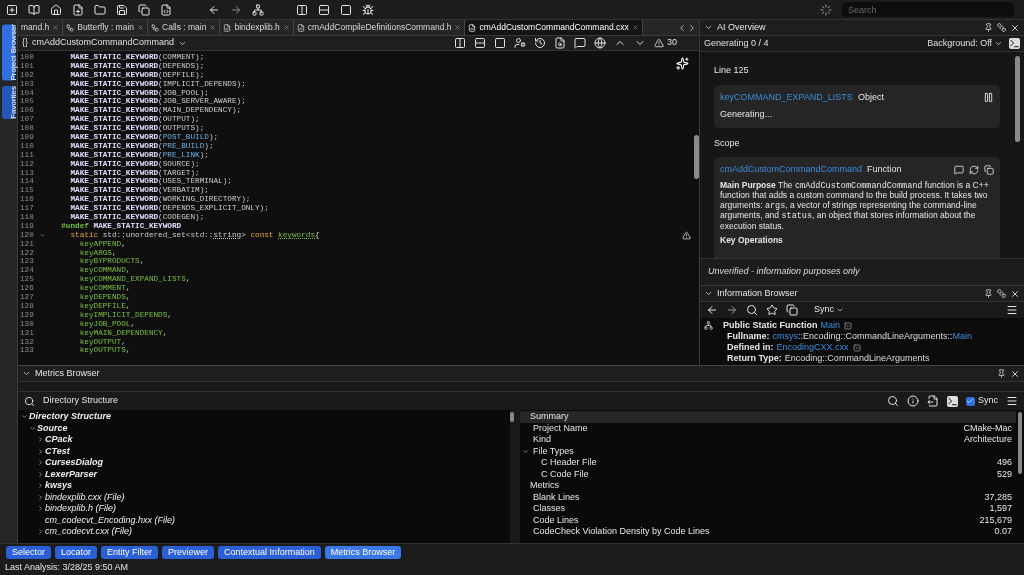 Image resolution: width=1024 pixels, height=575 pixels. I want to click on search-field: Search, so click(928, 9).